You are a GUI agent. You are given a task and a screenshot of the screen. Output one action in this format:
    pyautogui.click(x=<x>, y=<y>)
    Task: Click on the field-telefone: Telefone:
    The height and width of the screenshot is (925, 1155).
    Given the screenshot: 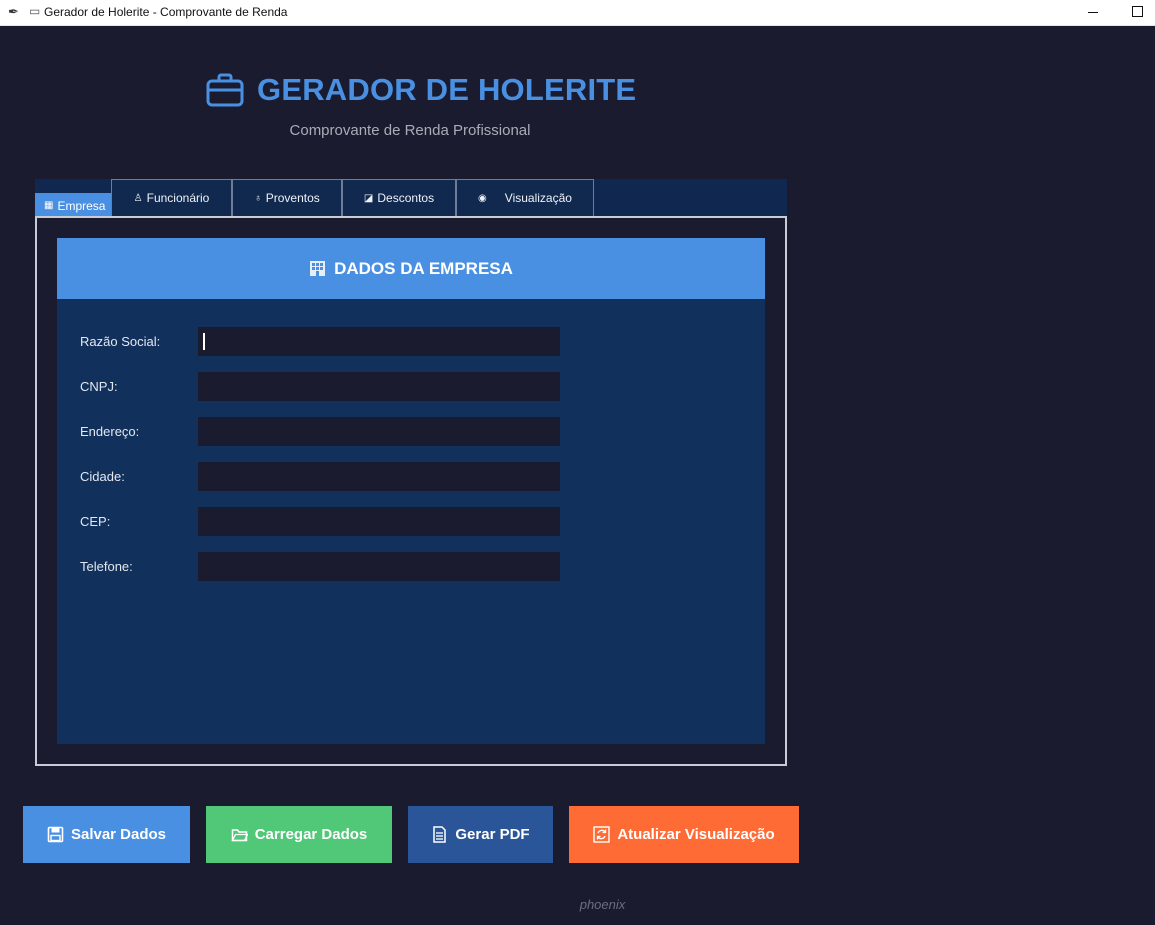 What is the action you would take?
    pyautogui.click(x=411, y=566)
    